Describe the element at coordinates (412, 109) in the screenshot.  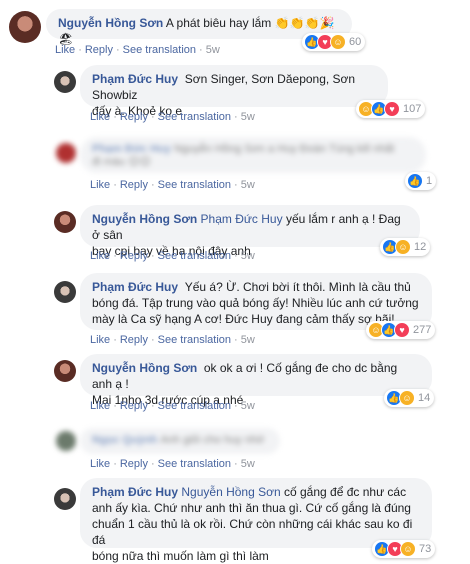
I see `reaction-count: 107` at that location.